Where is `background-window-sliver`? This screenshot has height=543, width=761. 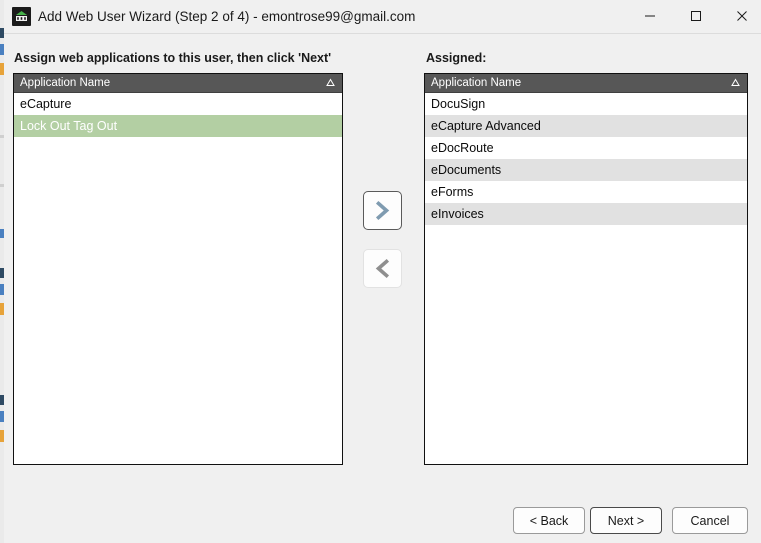
background-window-sliver is located at coordinates (2, 271).